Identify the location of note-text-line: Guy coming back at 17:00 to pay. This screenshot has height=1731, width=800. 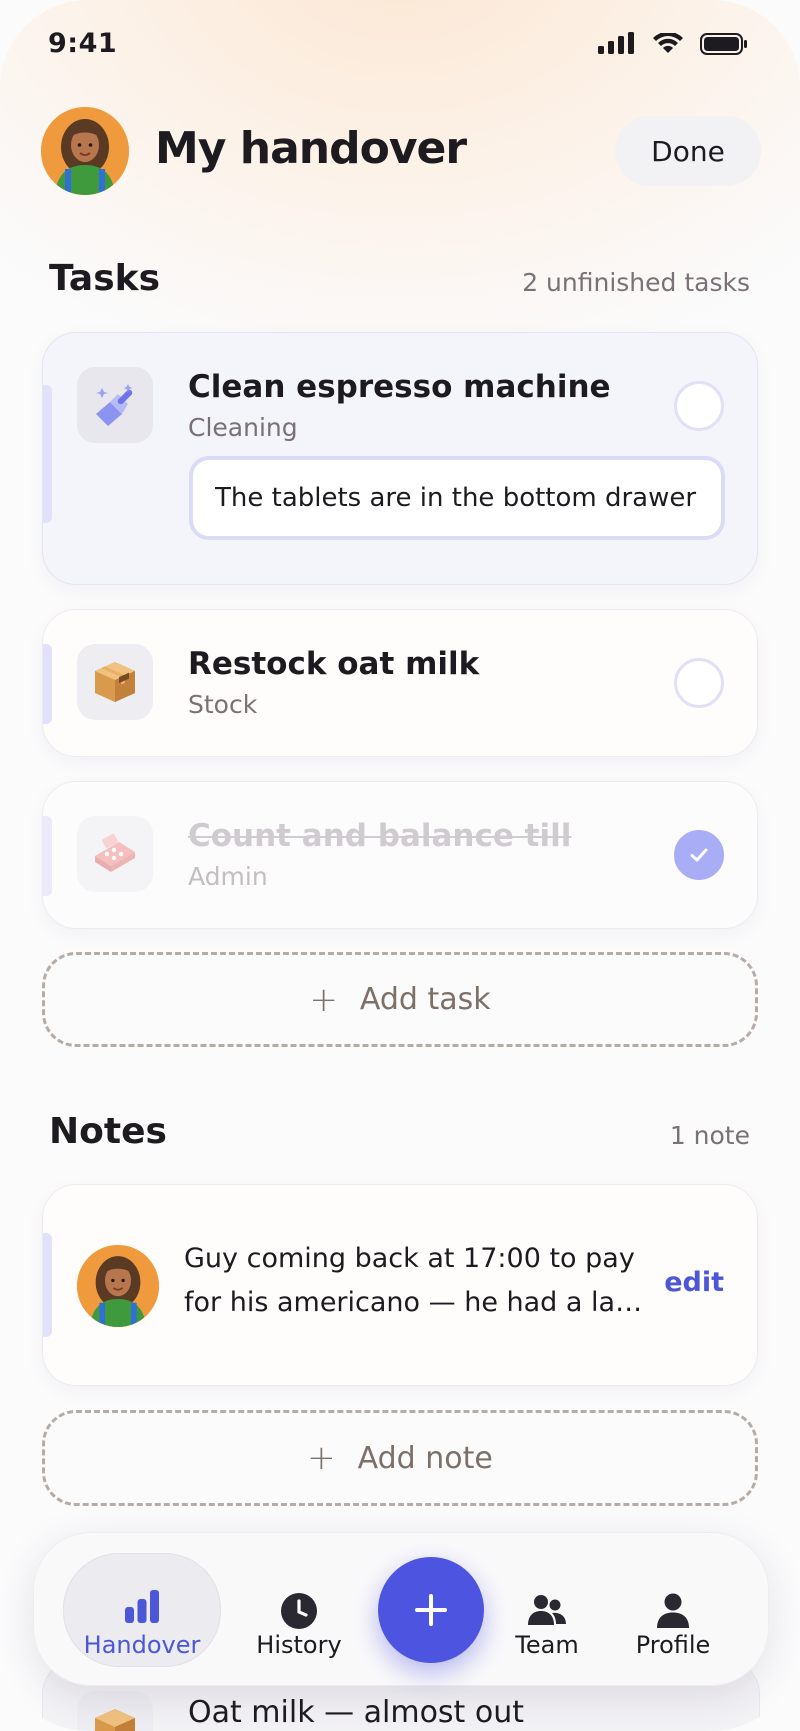
(409, 1258).